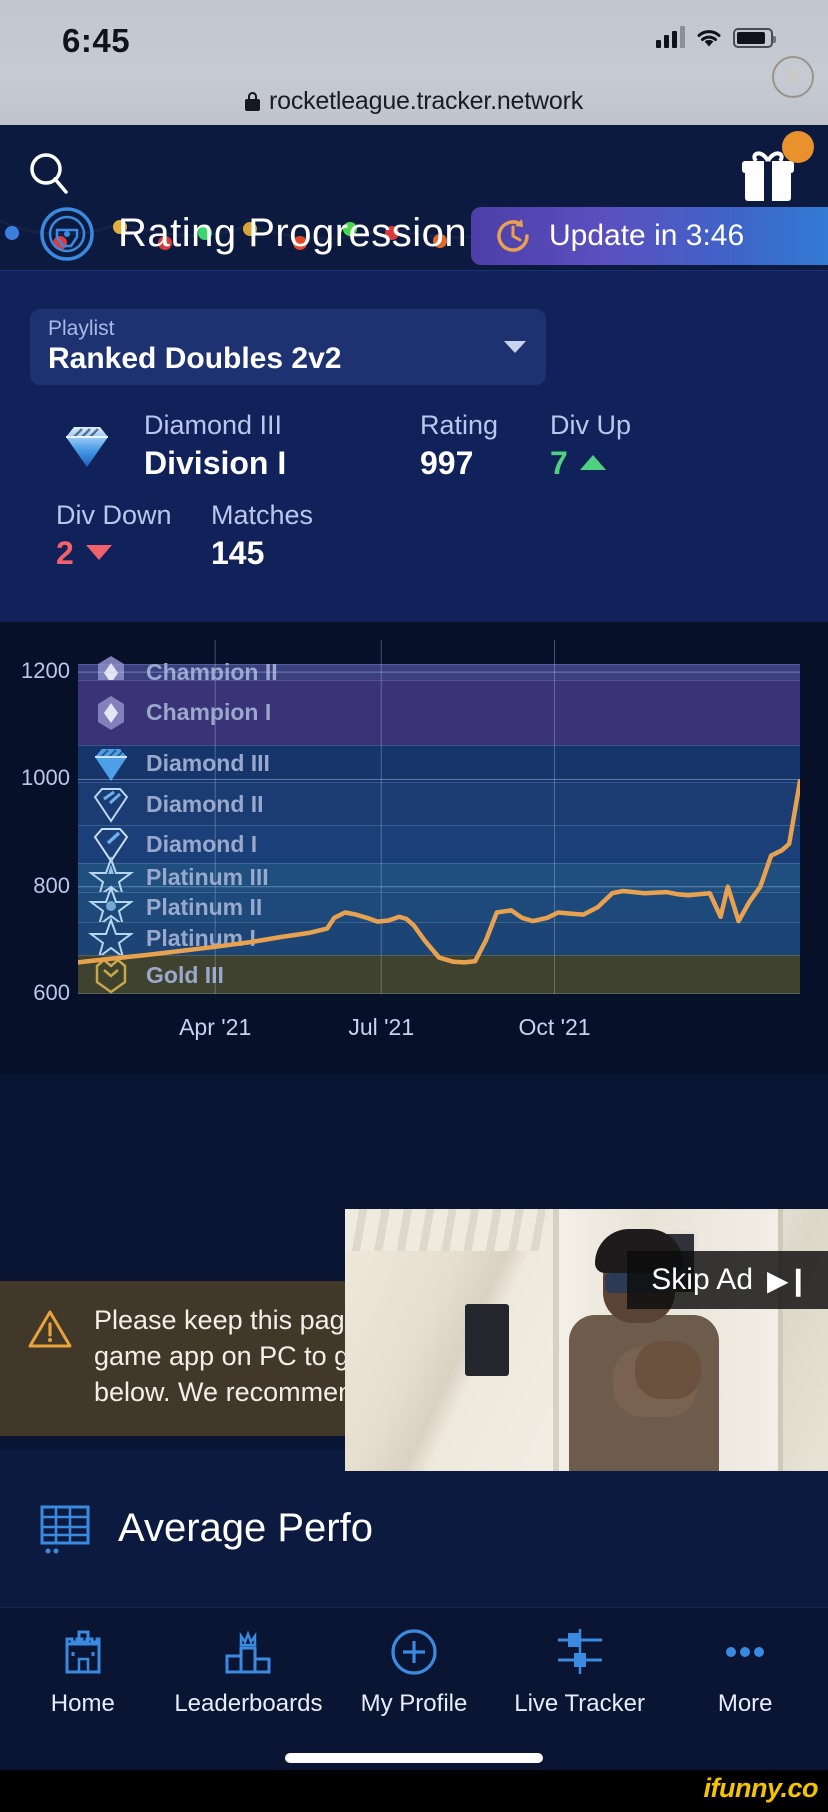  What do you see at coordinates (51, 885) in the screenshot?
I see `chart-y-tick: 800` at bounding box center [51, 885].